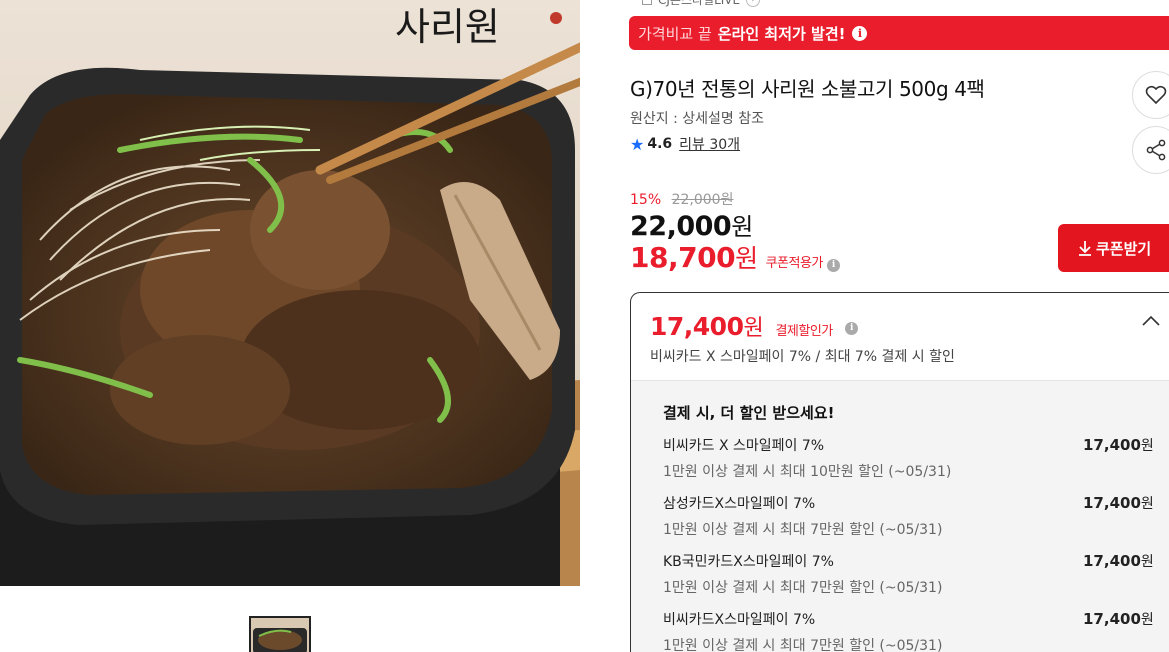  What do you see at coordinates (1151, 321) in the screenshot?
I see `chevron-up-icon` at bounding box center [1151, 321].